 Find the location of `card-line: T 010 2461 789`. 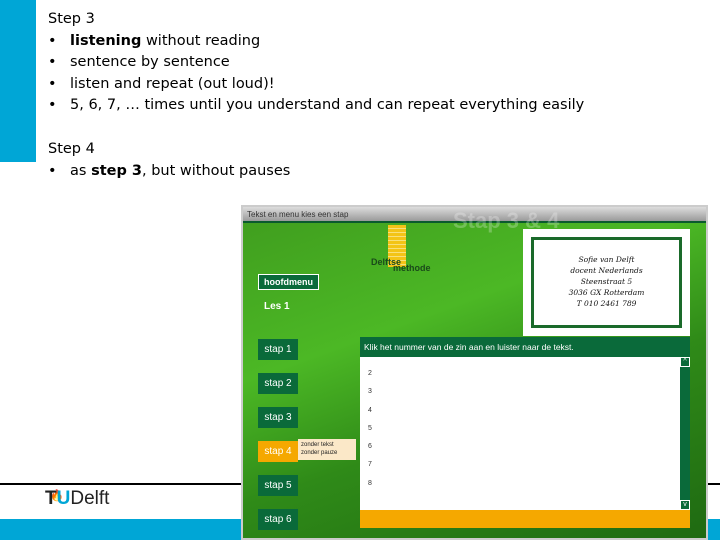

card-line: T 010 2461 789 is located at coordinates (606, 303).